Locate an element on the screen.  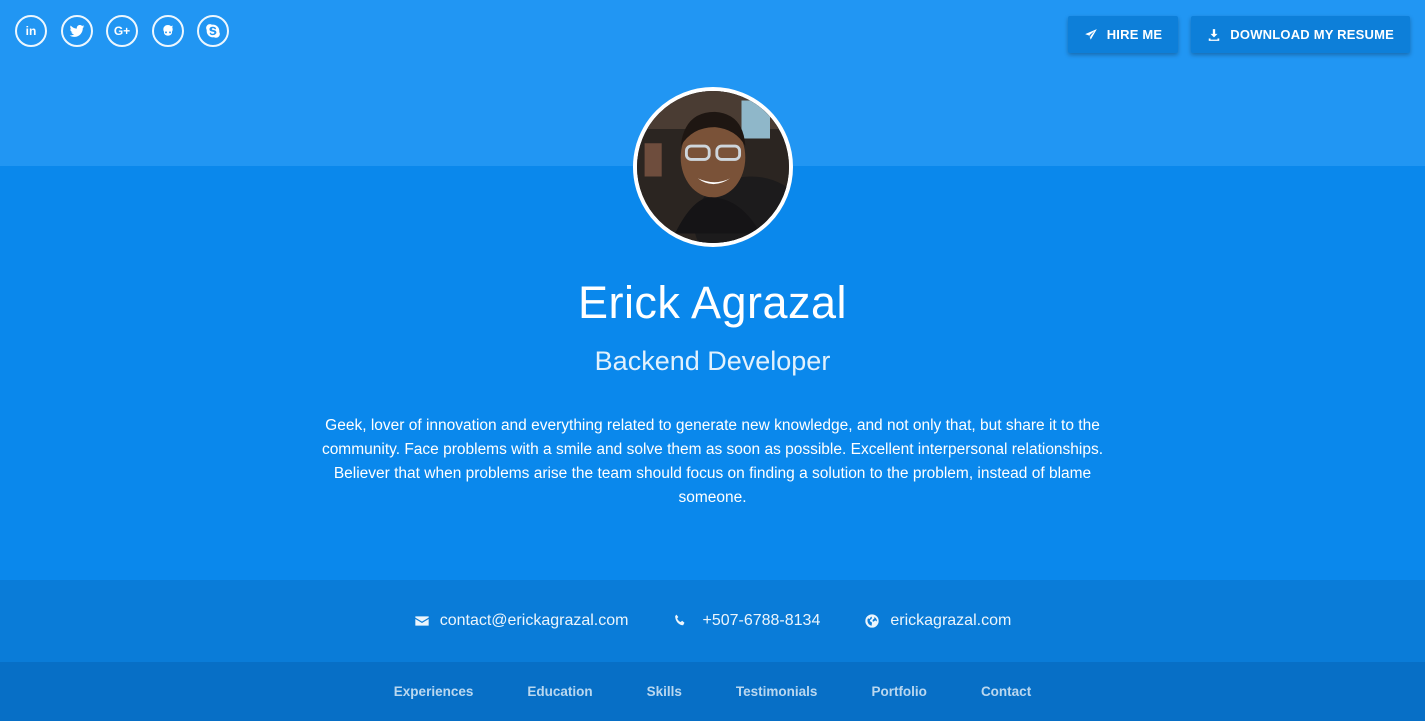
linkedin-icon: in is located at coordinates (31, 31).